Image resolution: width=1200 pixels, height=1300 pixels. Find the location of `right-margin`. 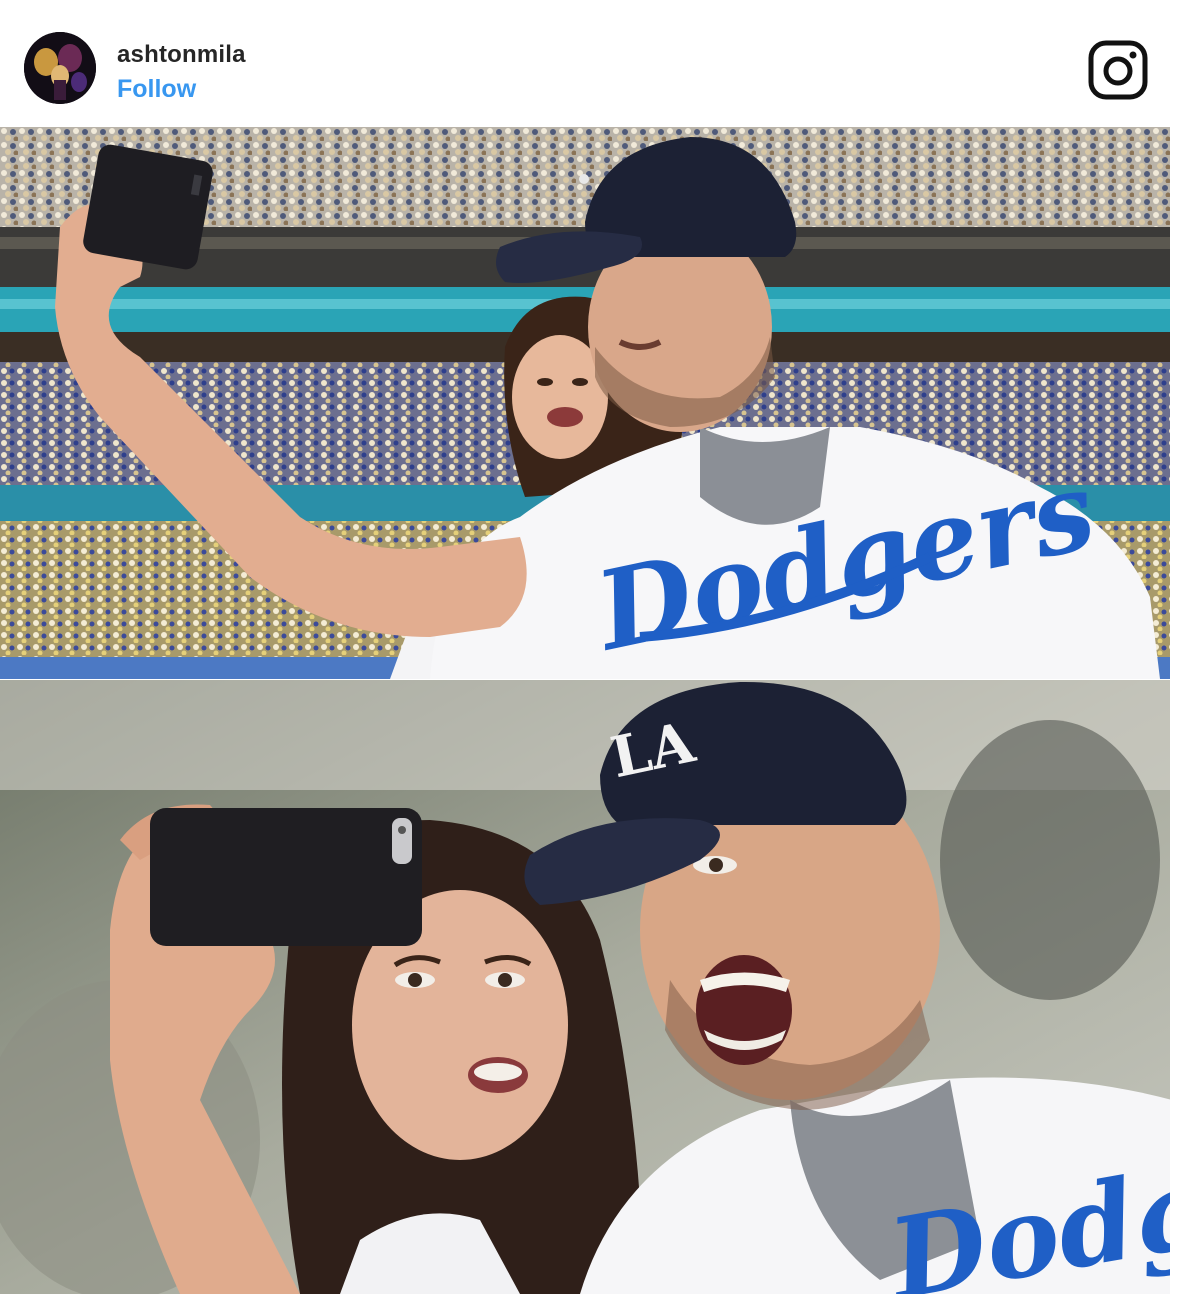

right-margin is located at coordinates (1185, 713).